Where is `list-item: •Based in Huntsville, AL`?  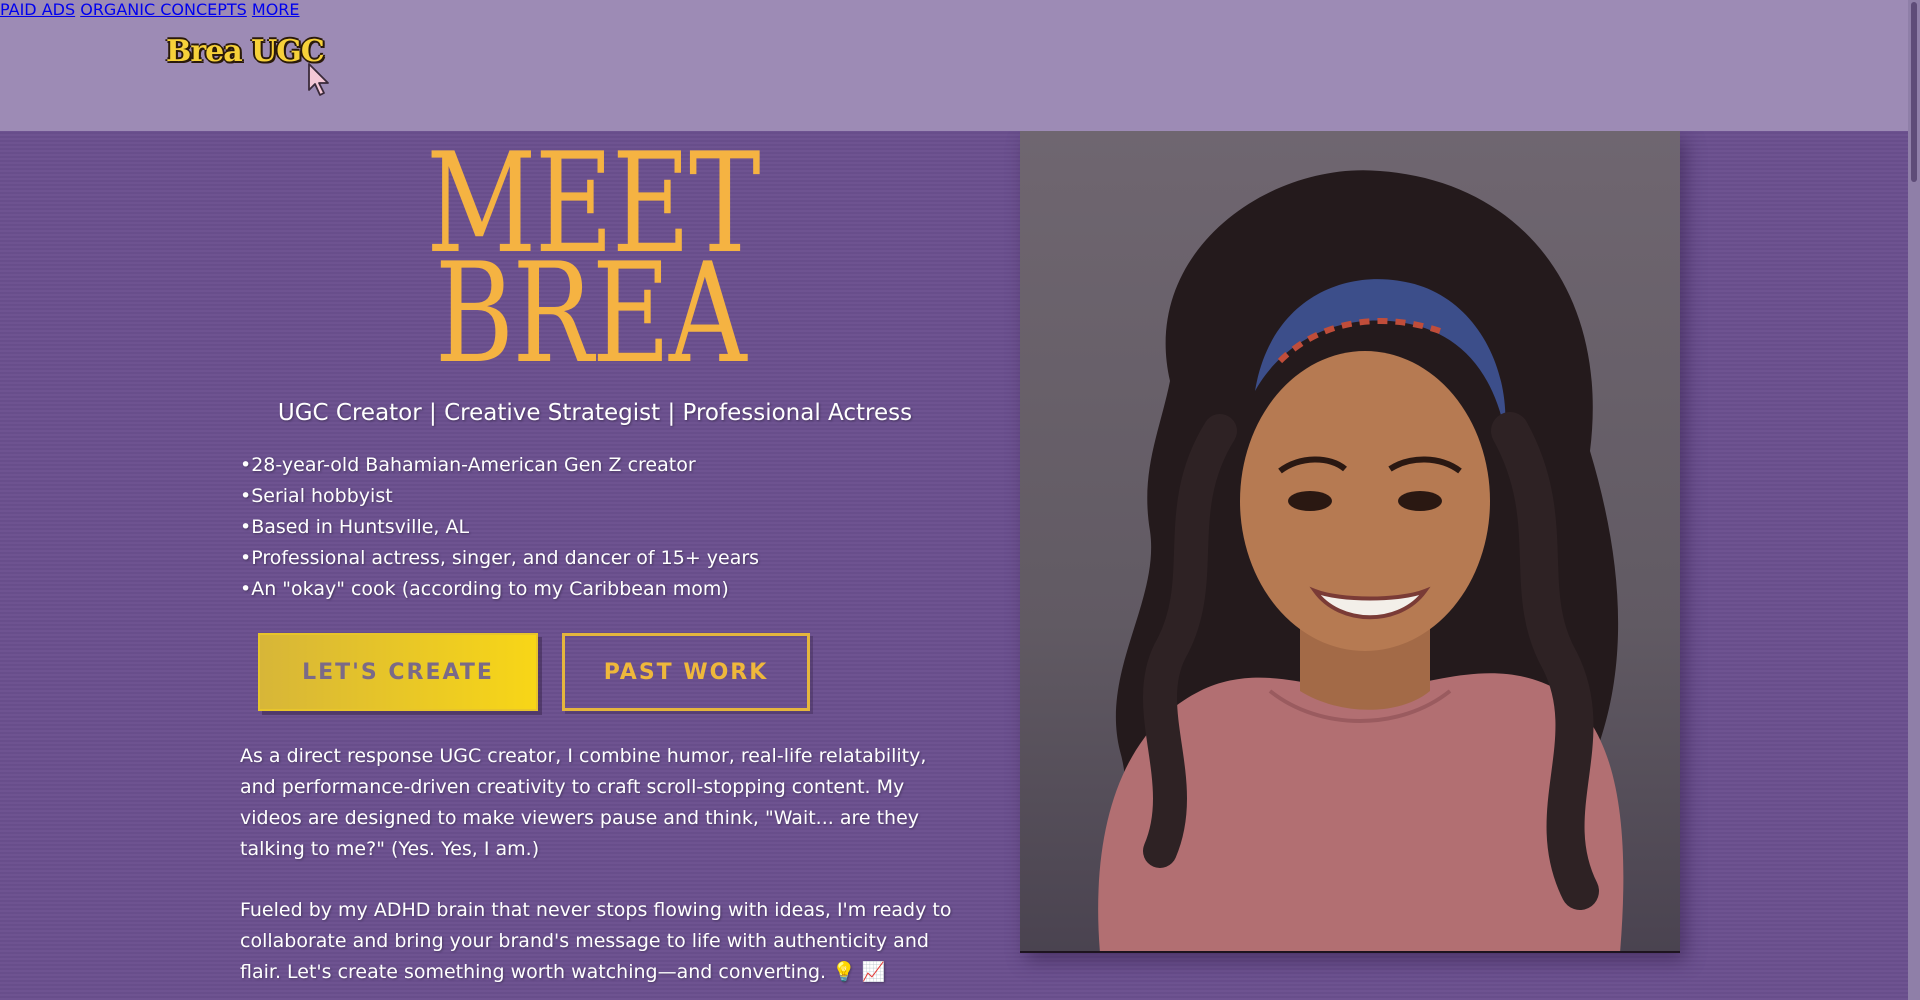 list-item: •Based in Huntsville, AL is located at coordinates (355, 527).